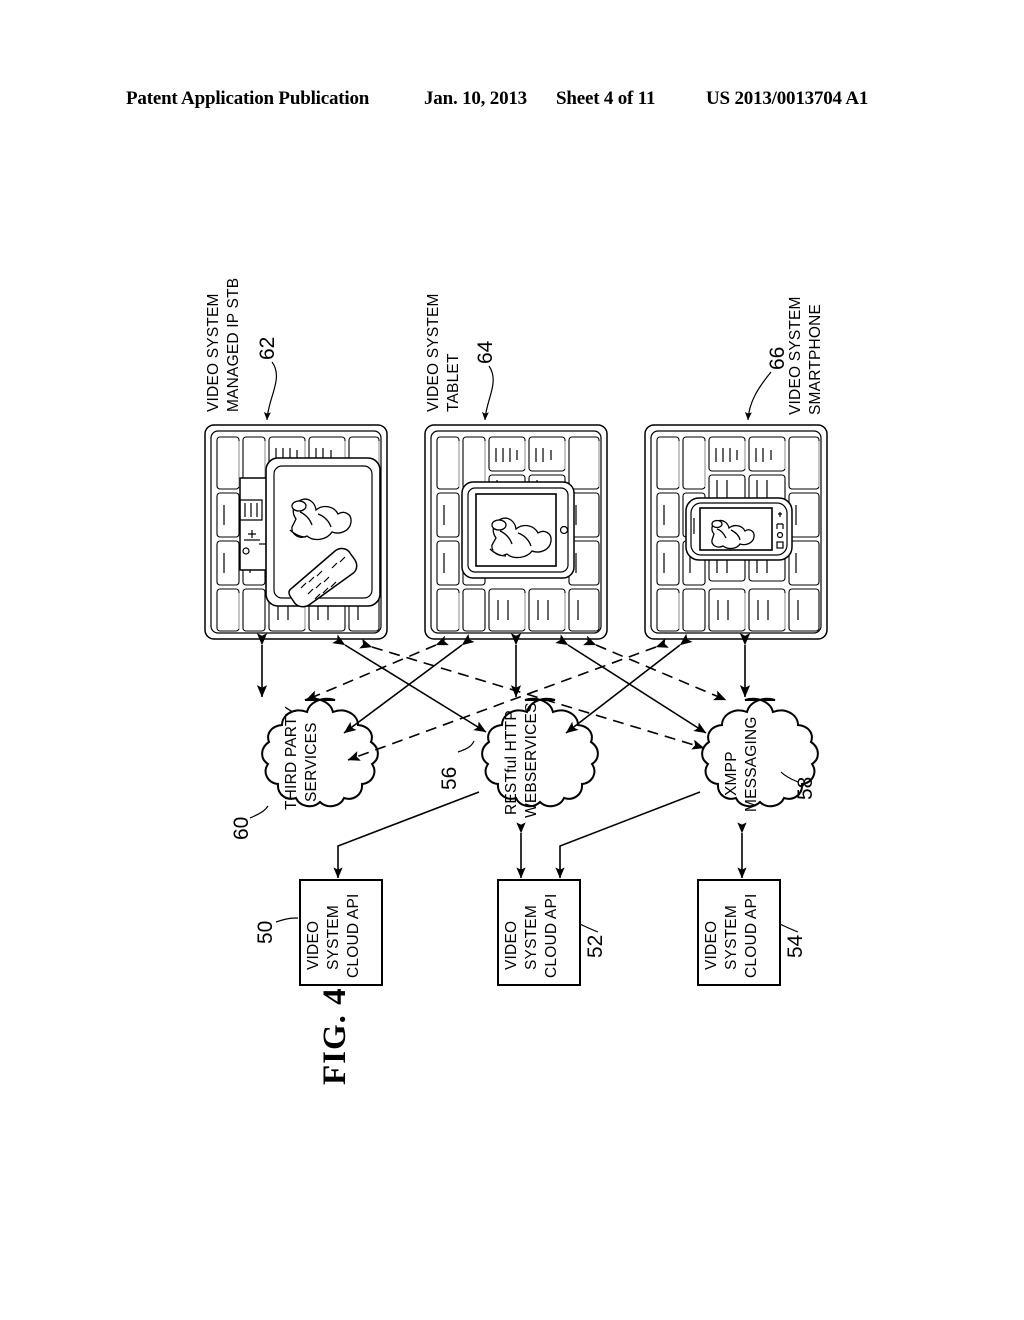 The height and width of the screenshot is (1320, 1024). I want to click on device-panel-tablet, so click(516, 532).